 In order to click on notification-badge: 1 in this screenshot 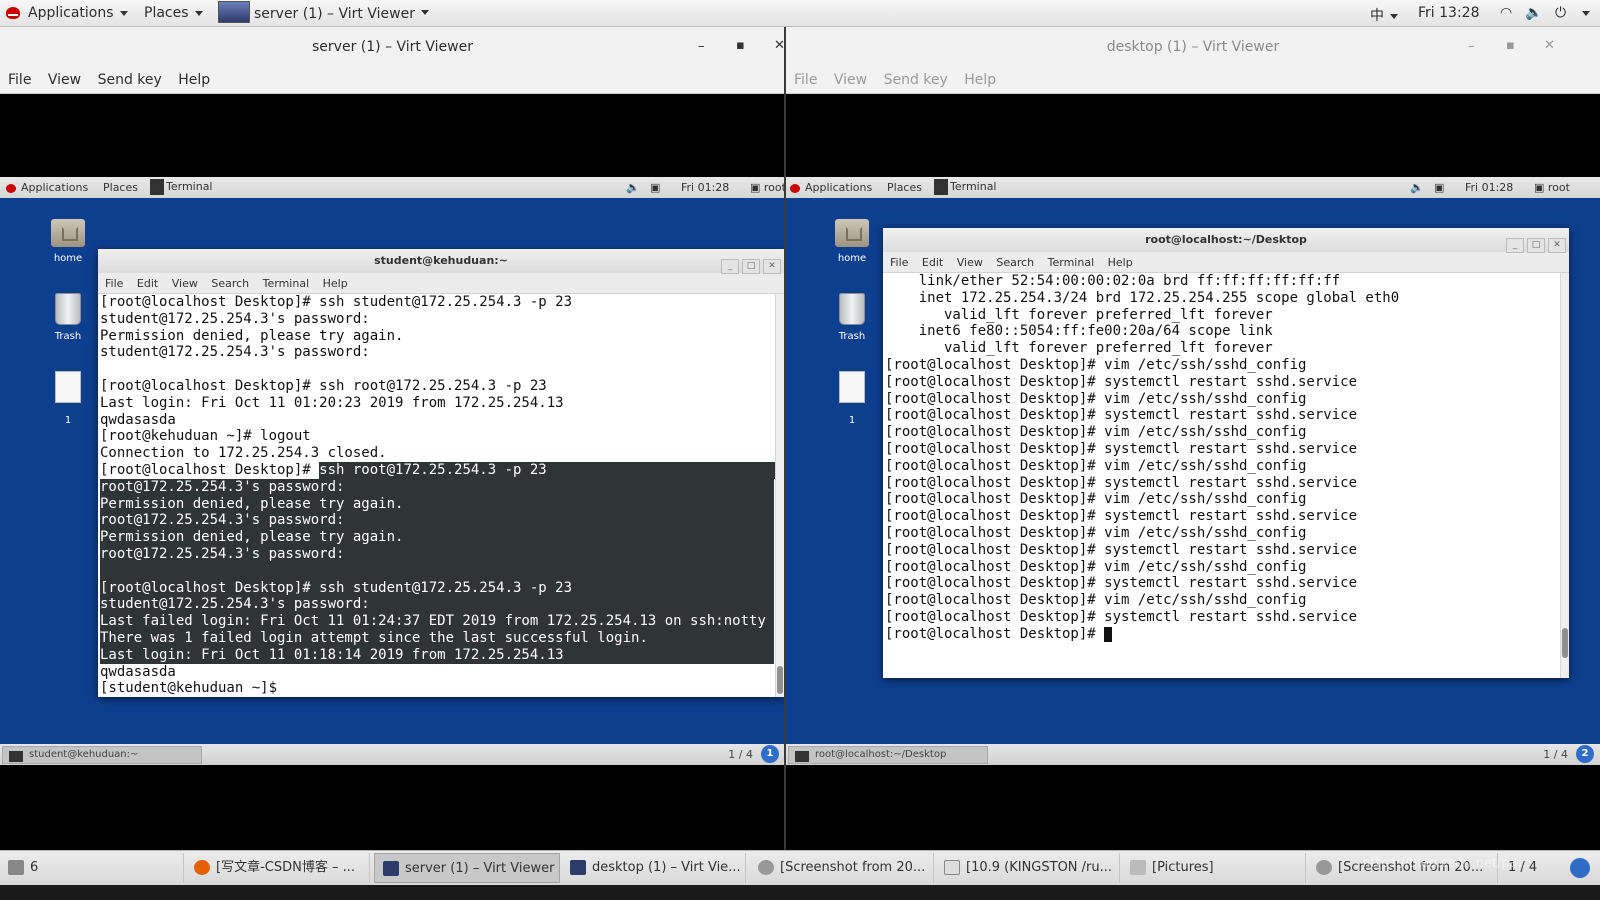, I will do `click(770, 754)`.